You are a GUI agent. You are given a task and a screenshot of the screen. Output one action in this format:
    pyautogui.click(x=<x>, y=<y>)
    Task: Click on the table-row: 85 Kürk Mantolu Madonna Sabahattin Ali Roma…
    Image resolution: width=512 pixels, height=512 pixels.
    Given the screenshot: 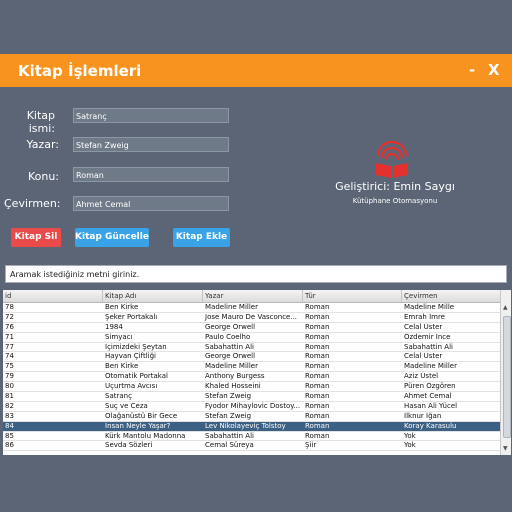 What is the action you would take?
    pyautogui.click(x=251, y=437)
    